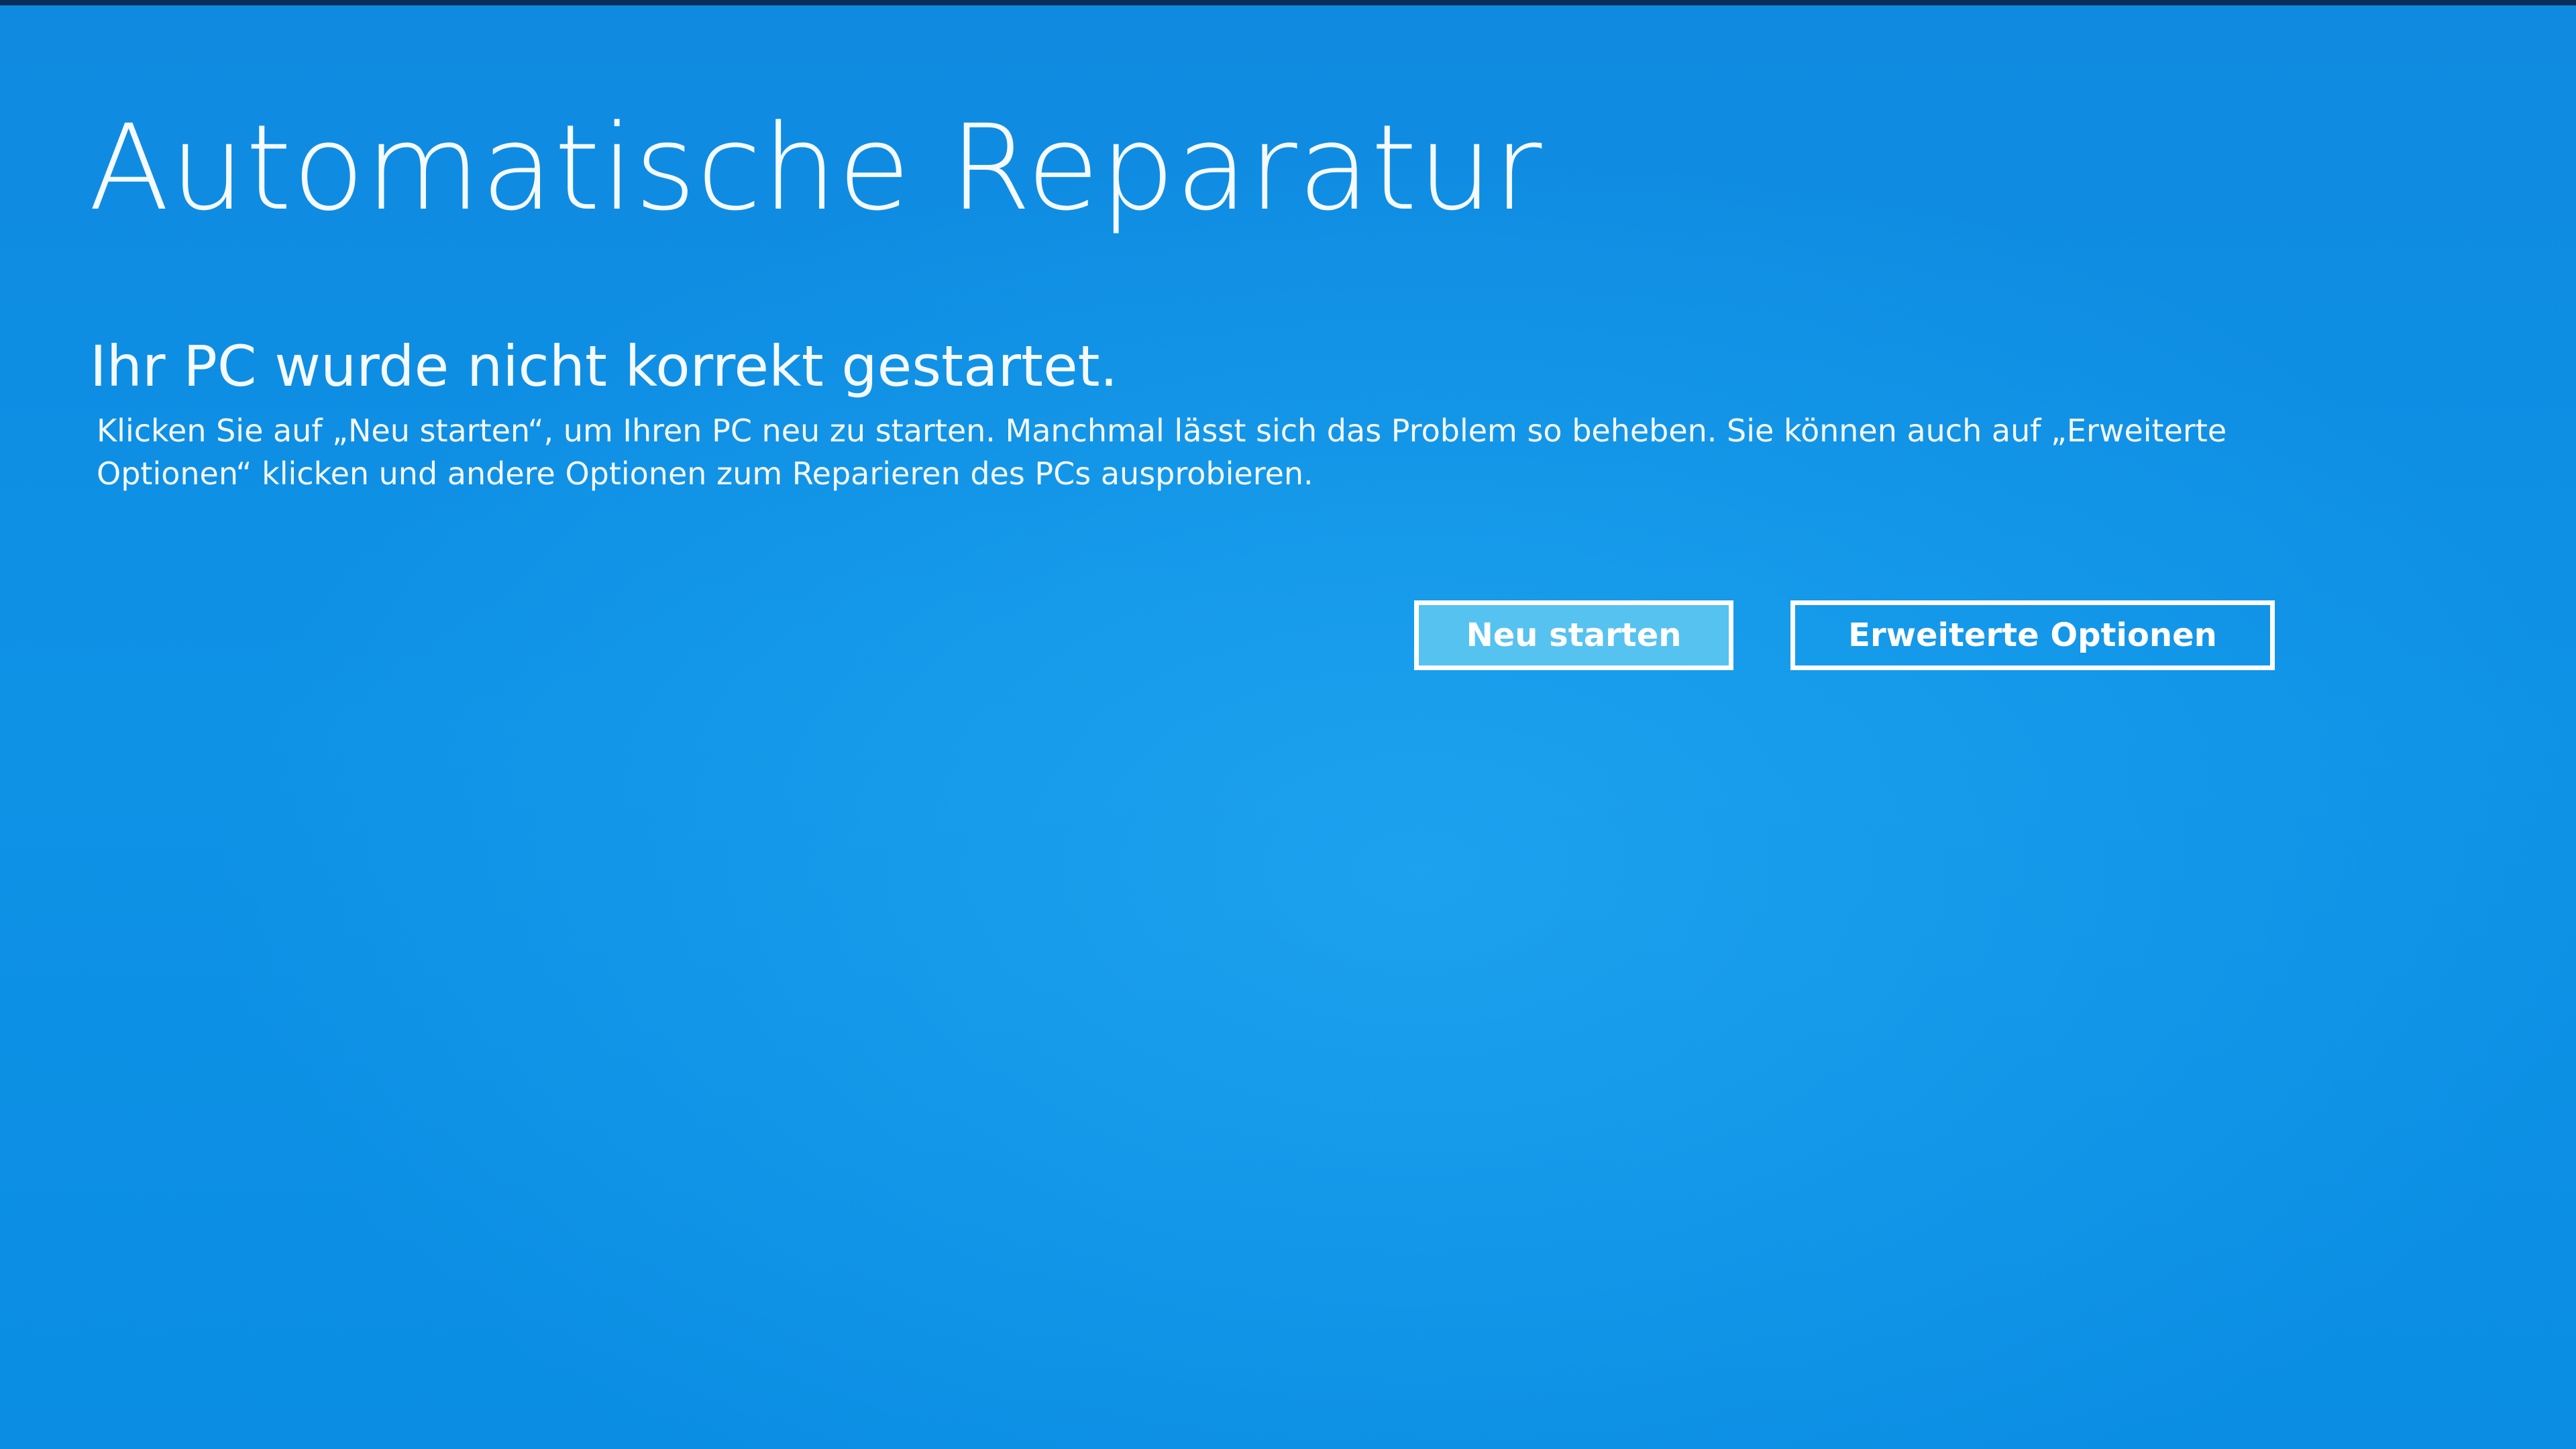 The height and width of the screenshot is (1449, 2576). I want to click on status-heading: Ihr PC wurde nicht korrekt gestartet., so click(604, 366).